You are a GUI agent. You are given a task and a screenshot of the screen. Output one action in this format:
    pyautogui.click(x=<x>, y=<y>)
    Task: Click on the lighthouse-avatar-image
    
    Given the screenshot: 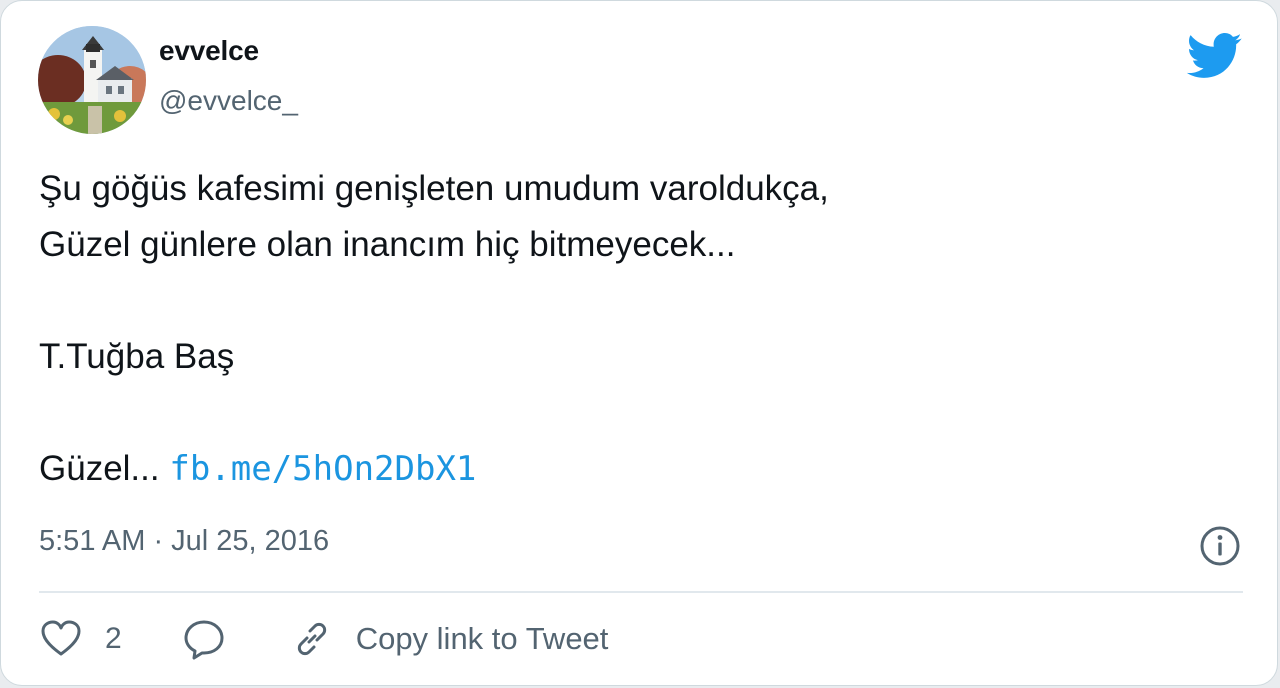 What is the action you would take?
    pyautogui.click(x=92, y=80)
    